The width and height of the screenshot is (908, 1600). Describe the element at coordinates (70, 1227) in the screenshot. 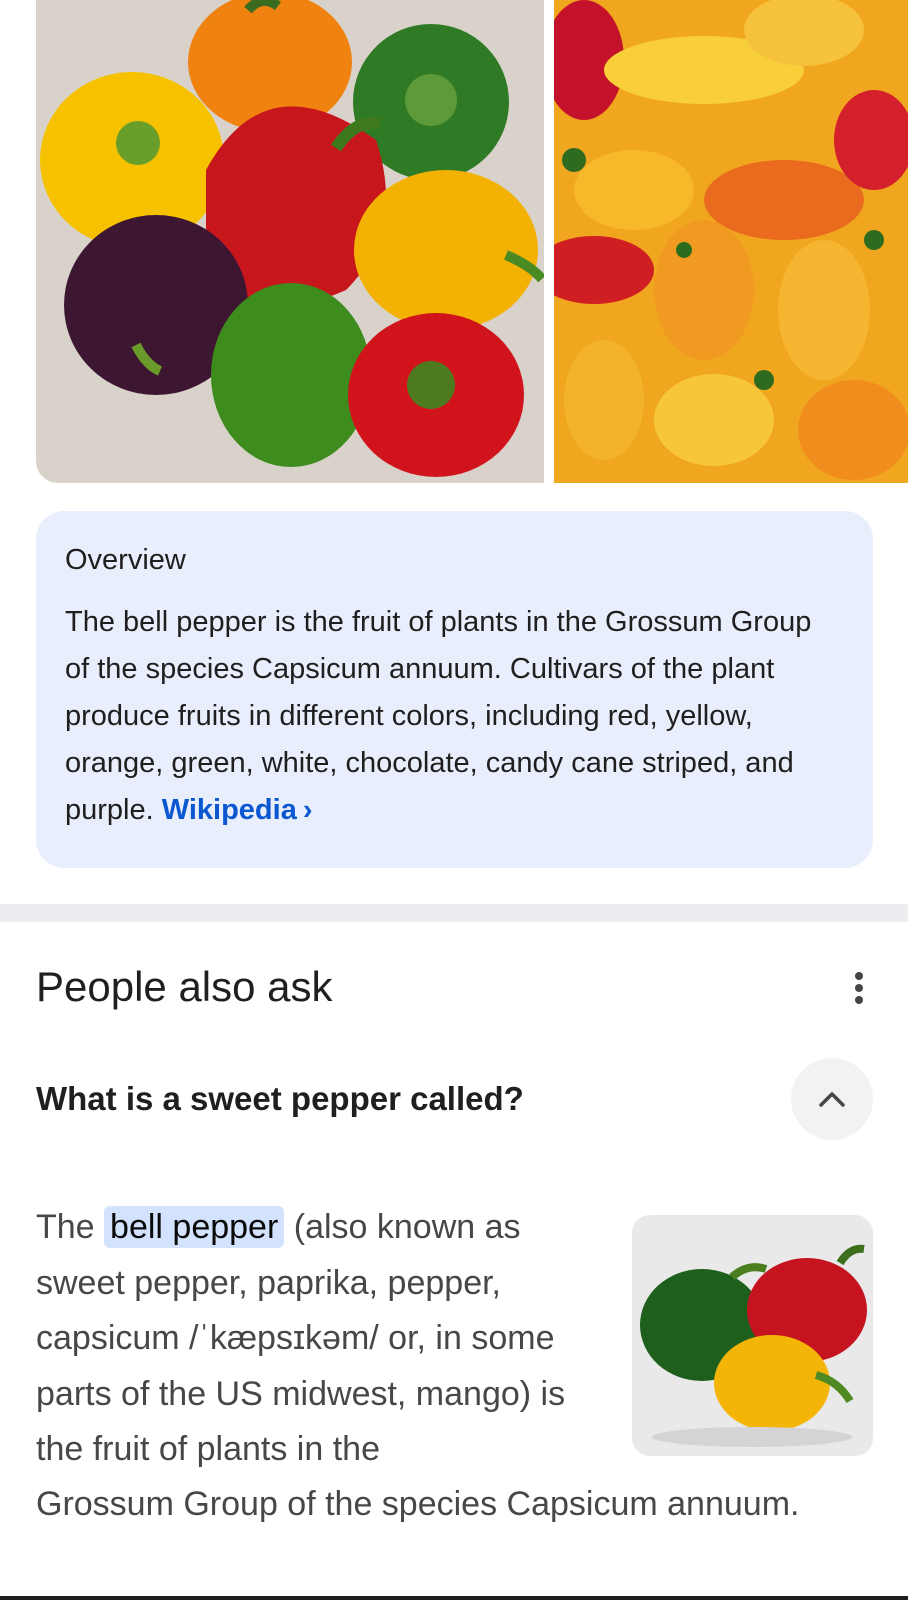

I see `answer-pre: The` at that location.